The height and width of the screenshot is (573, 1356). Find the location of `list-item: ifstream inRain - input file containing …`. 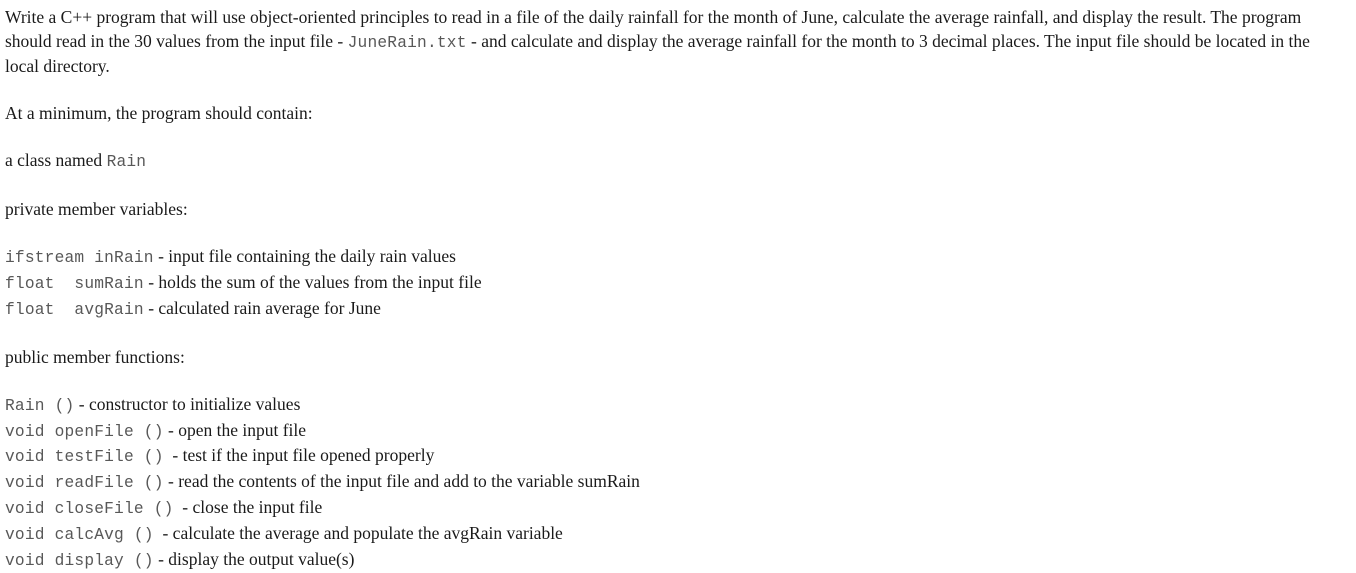

list-item: ifstream inRain - input file containing … is located at coordinates (678, 258).